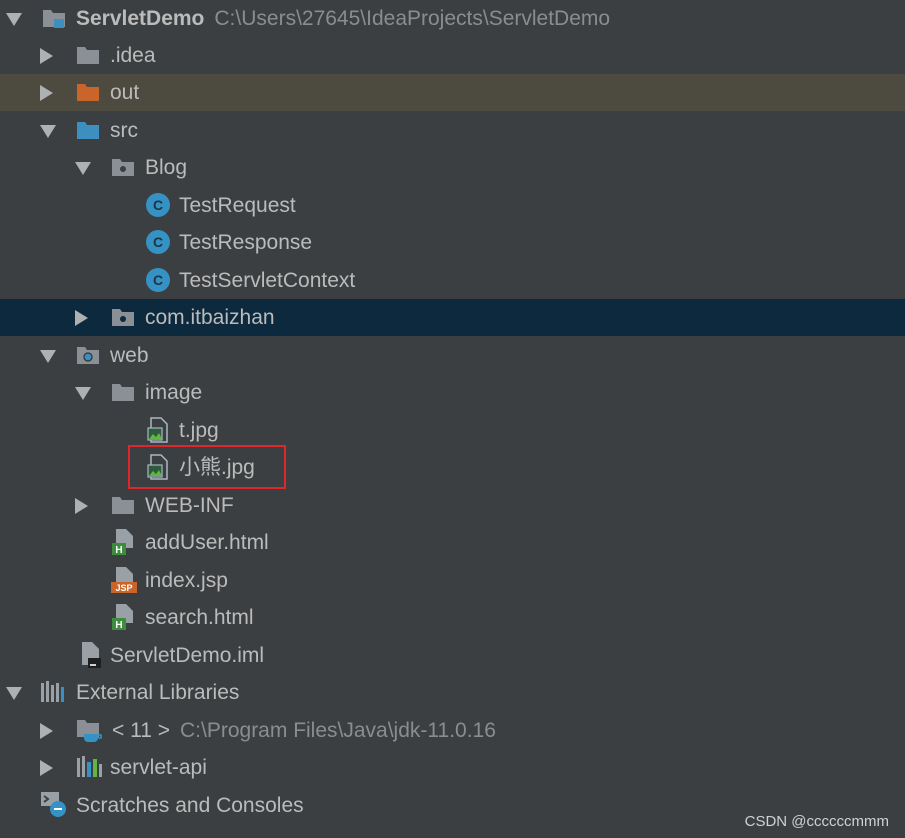 Image resolution: width=905 pixels, height=838 pixels. I want to click on tree-label: TestResponse, so click(246, 242).